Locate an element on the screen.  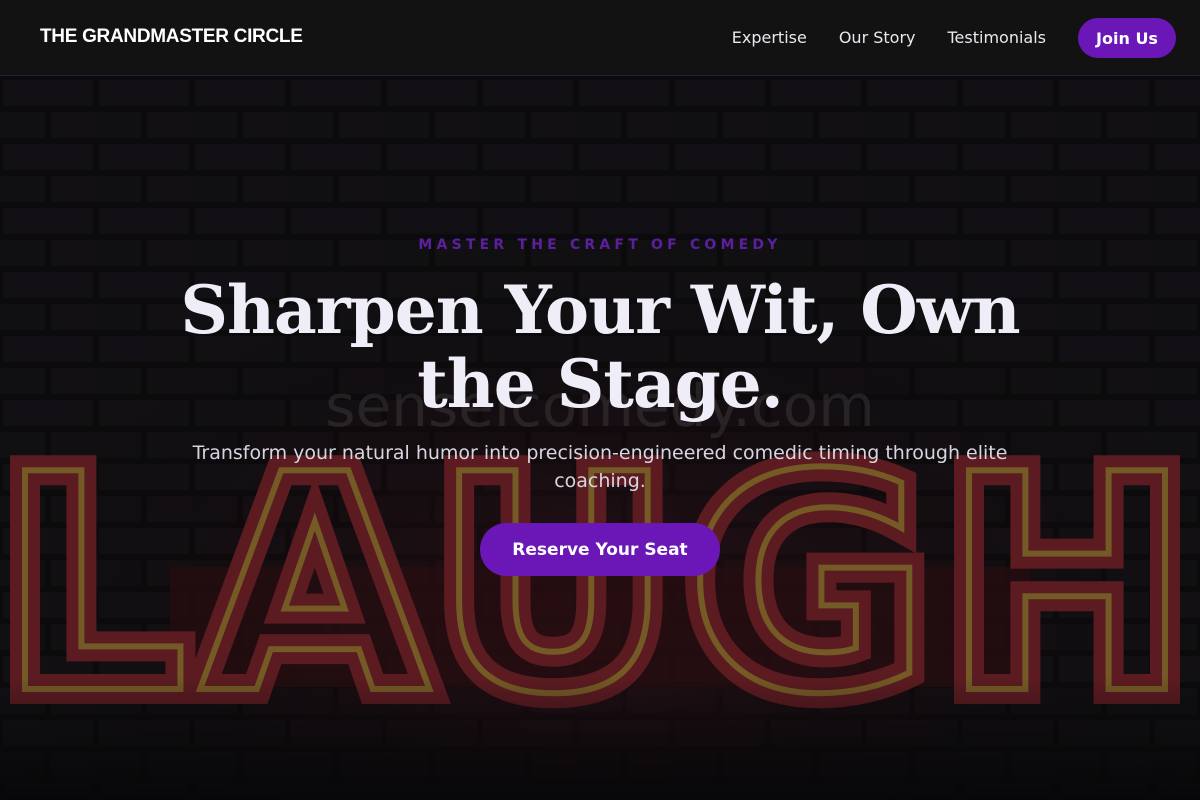
reserve-seat-button: Reserve Your Seat is located at coordinates (600, 549).